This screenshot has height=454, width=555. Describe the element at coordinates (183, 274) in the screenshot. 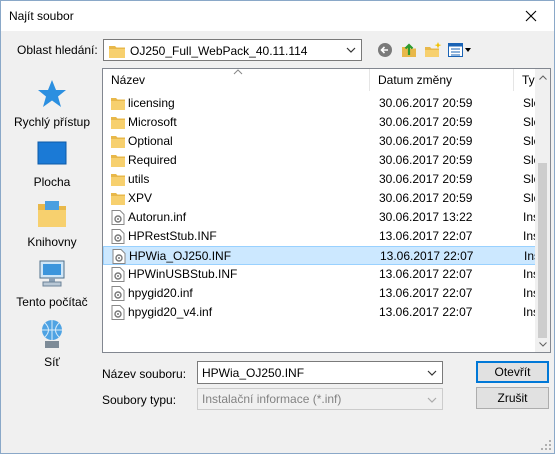

I see `file-name: HPWinUSBStub.INF` at that location.